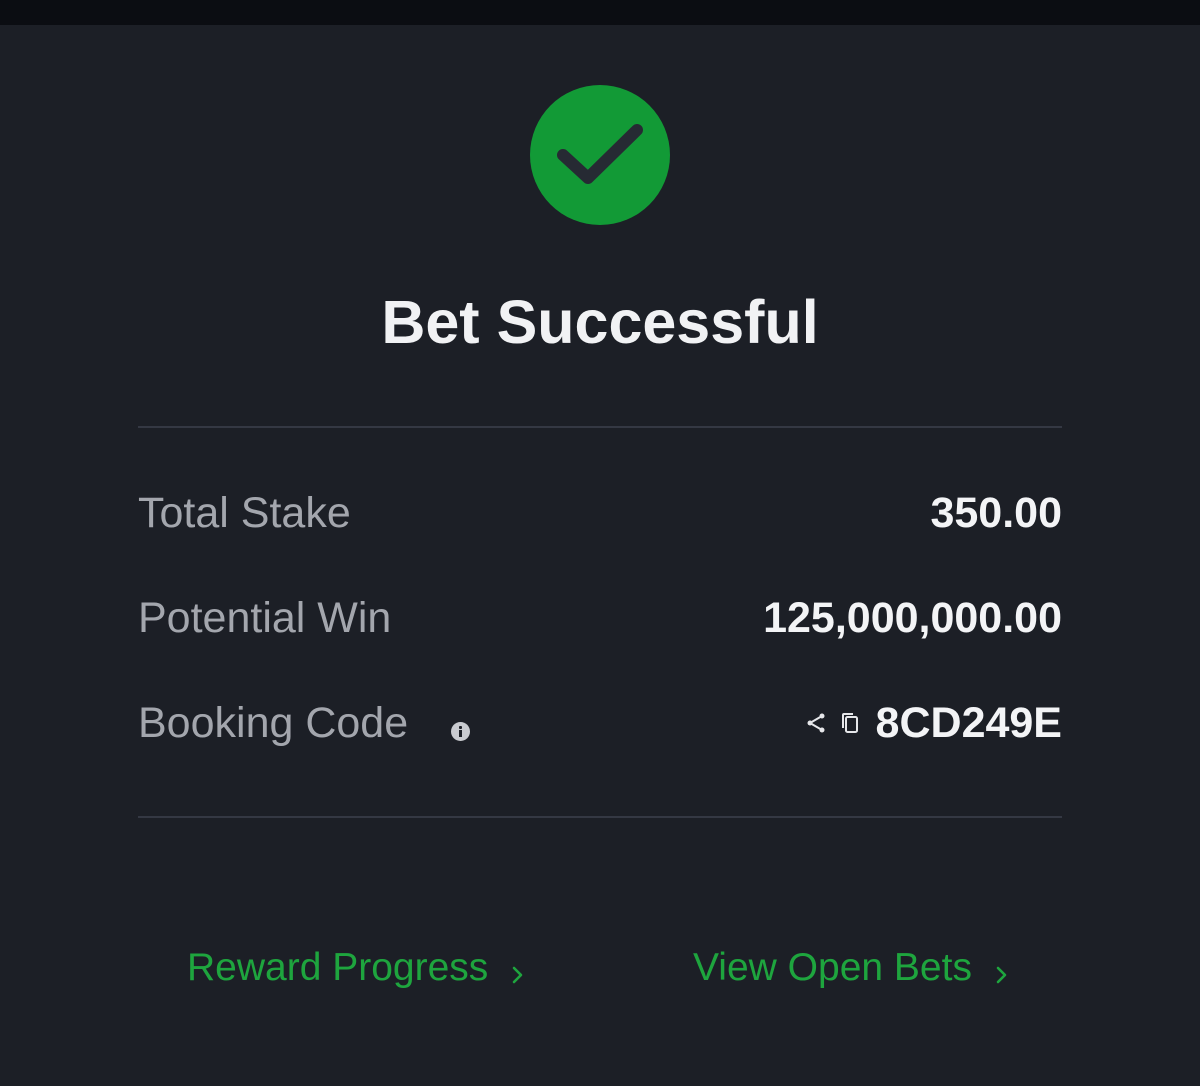 The height and width of the screenshot is (1086, 1200). I want to click on total-stake-value: 350.00, so click(996, 513).